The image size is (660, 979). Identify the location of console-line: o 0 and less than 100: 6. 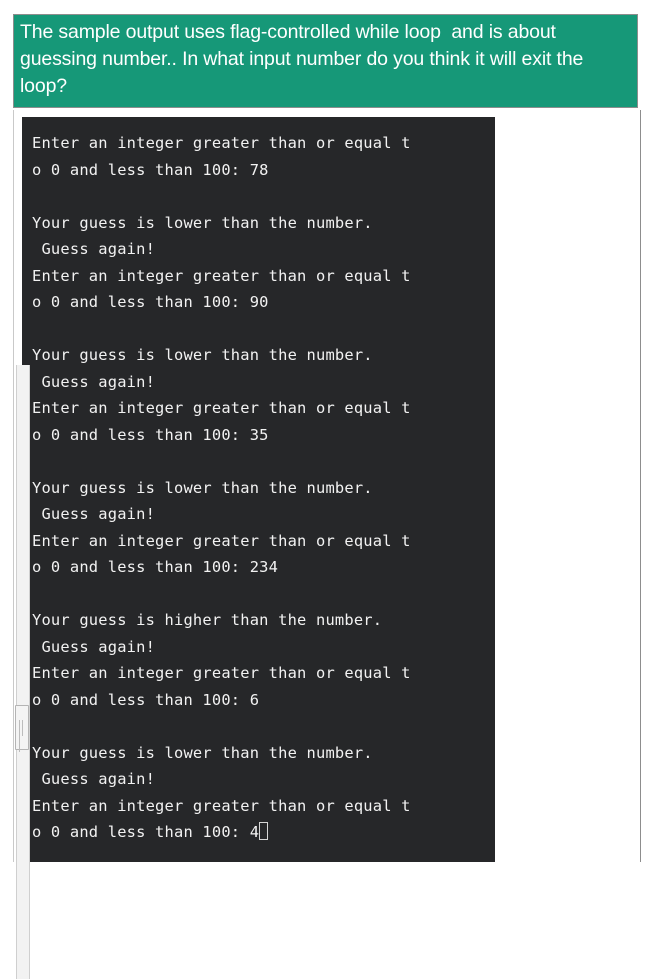
(146, 699).